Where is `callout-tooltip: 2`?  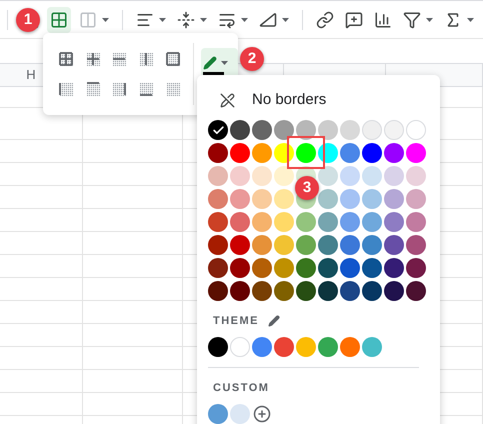 callout-tooltip: 2 is located at coordinates (252, 59).